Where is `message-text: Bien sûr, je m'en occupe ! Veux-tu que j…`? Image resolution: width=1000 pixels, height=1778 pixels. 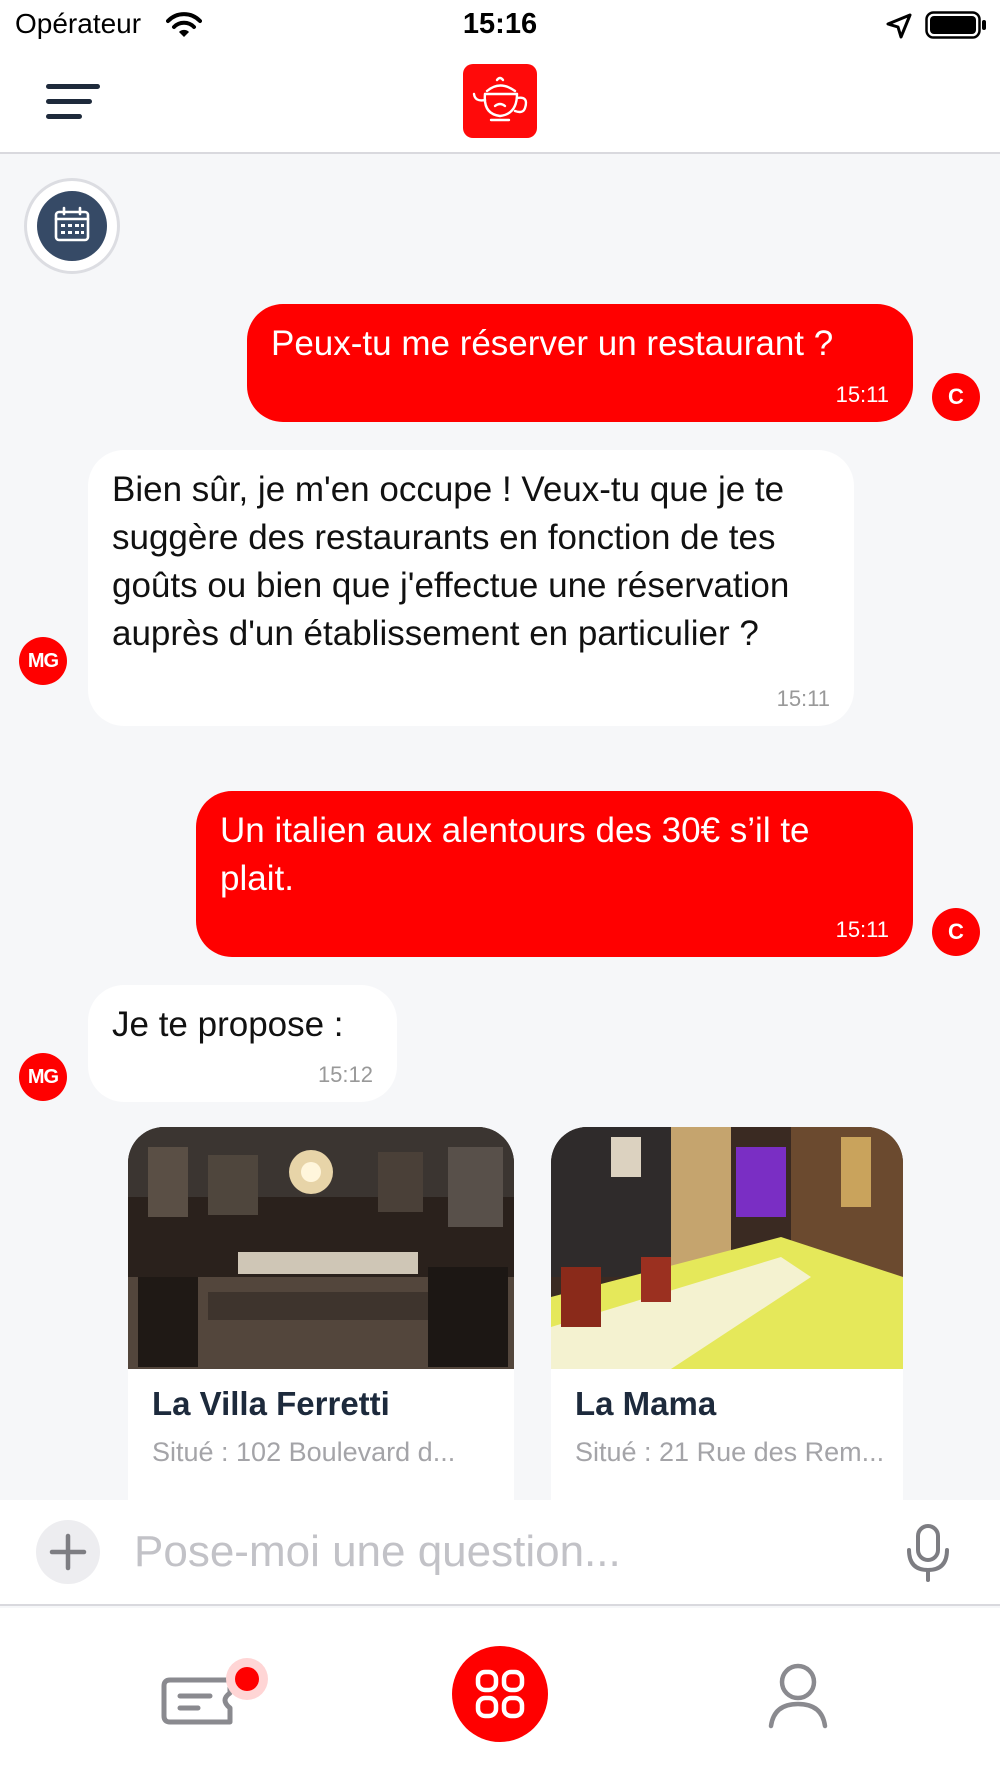 message-text: Bien sûr, je m'en occupe ! Veux-tu que j… is located at coordinates (451, 561).